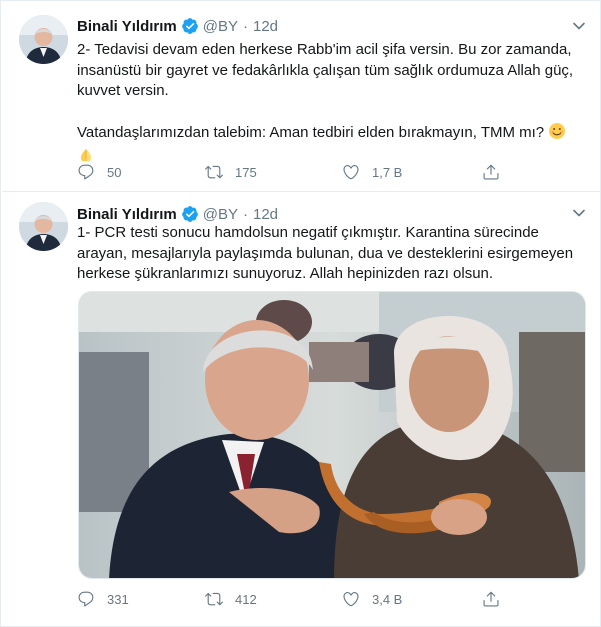 This screenshot has height=627, width=601. I want to click on retweet-count: 175, so click(246, 172).